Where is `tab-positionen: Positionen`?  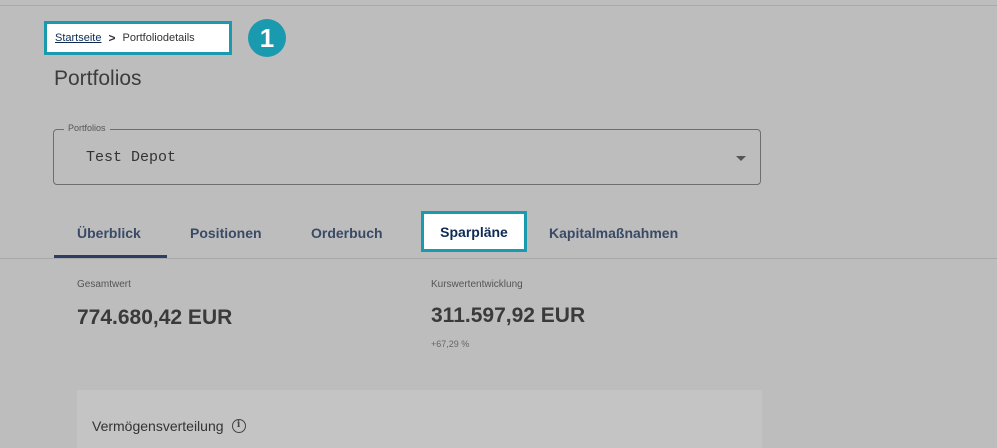
tab-positionen: Positionen is located at coordinates (226, 233).